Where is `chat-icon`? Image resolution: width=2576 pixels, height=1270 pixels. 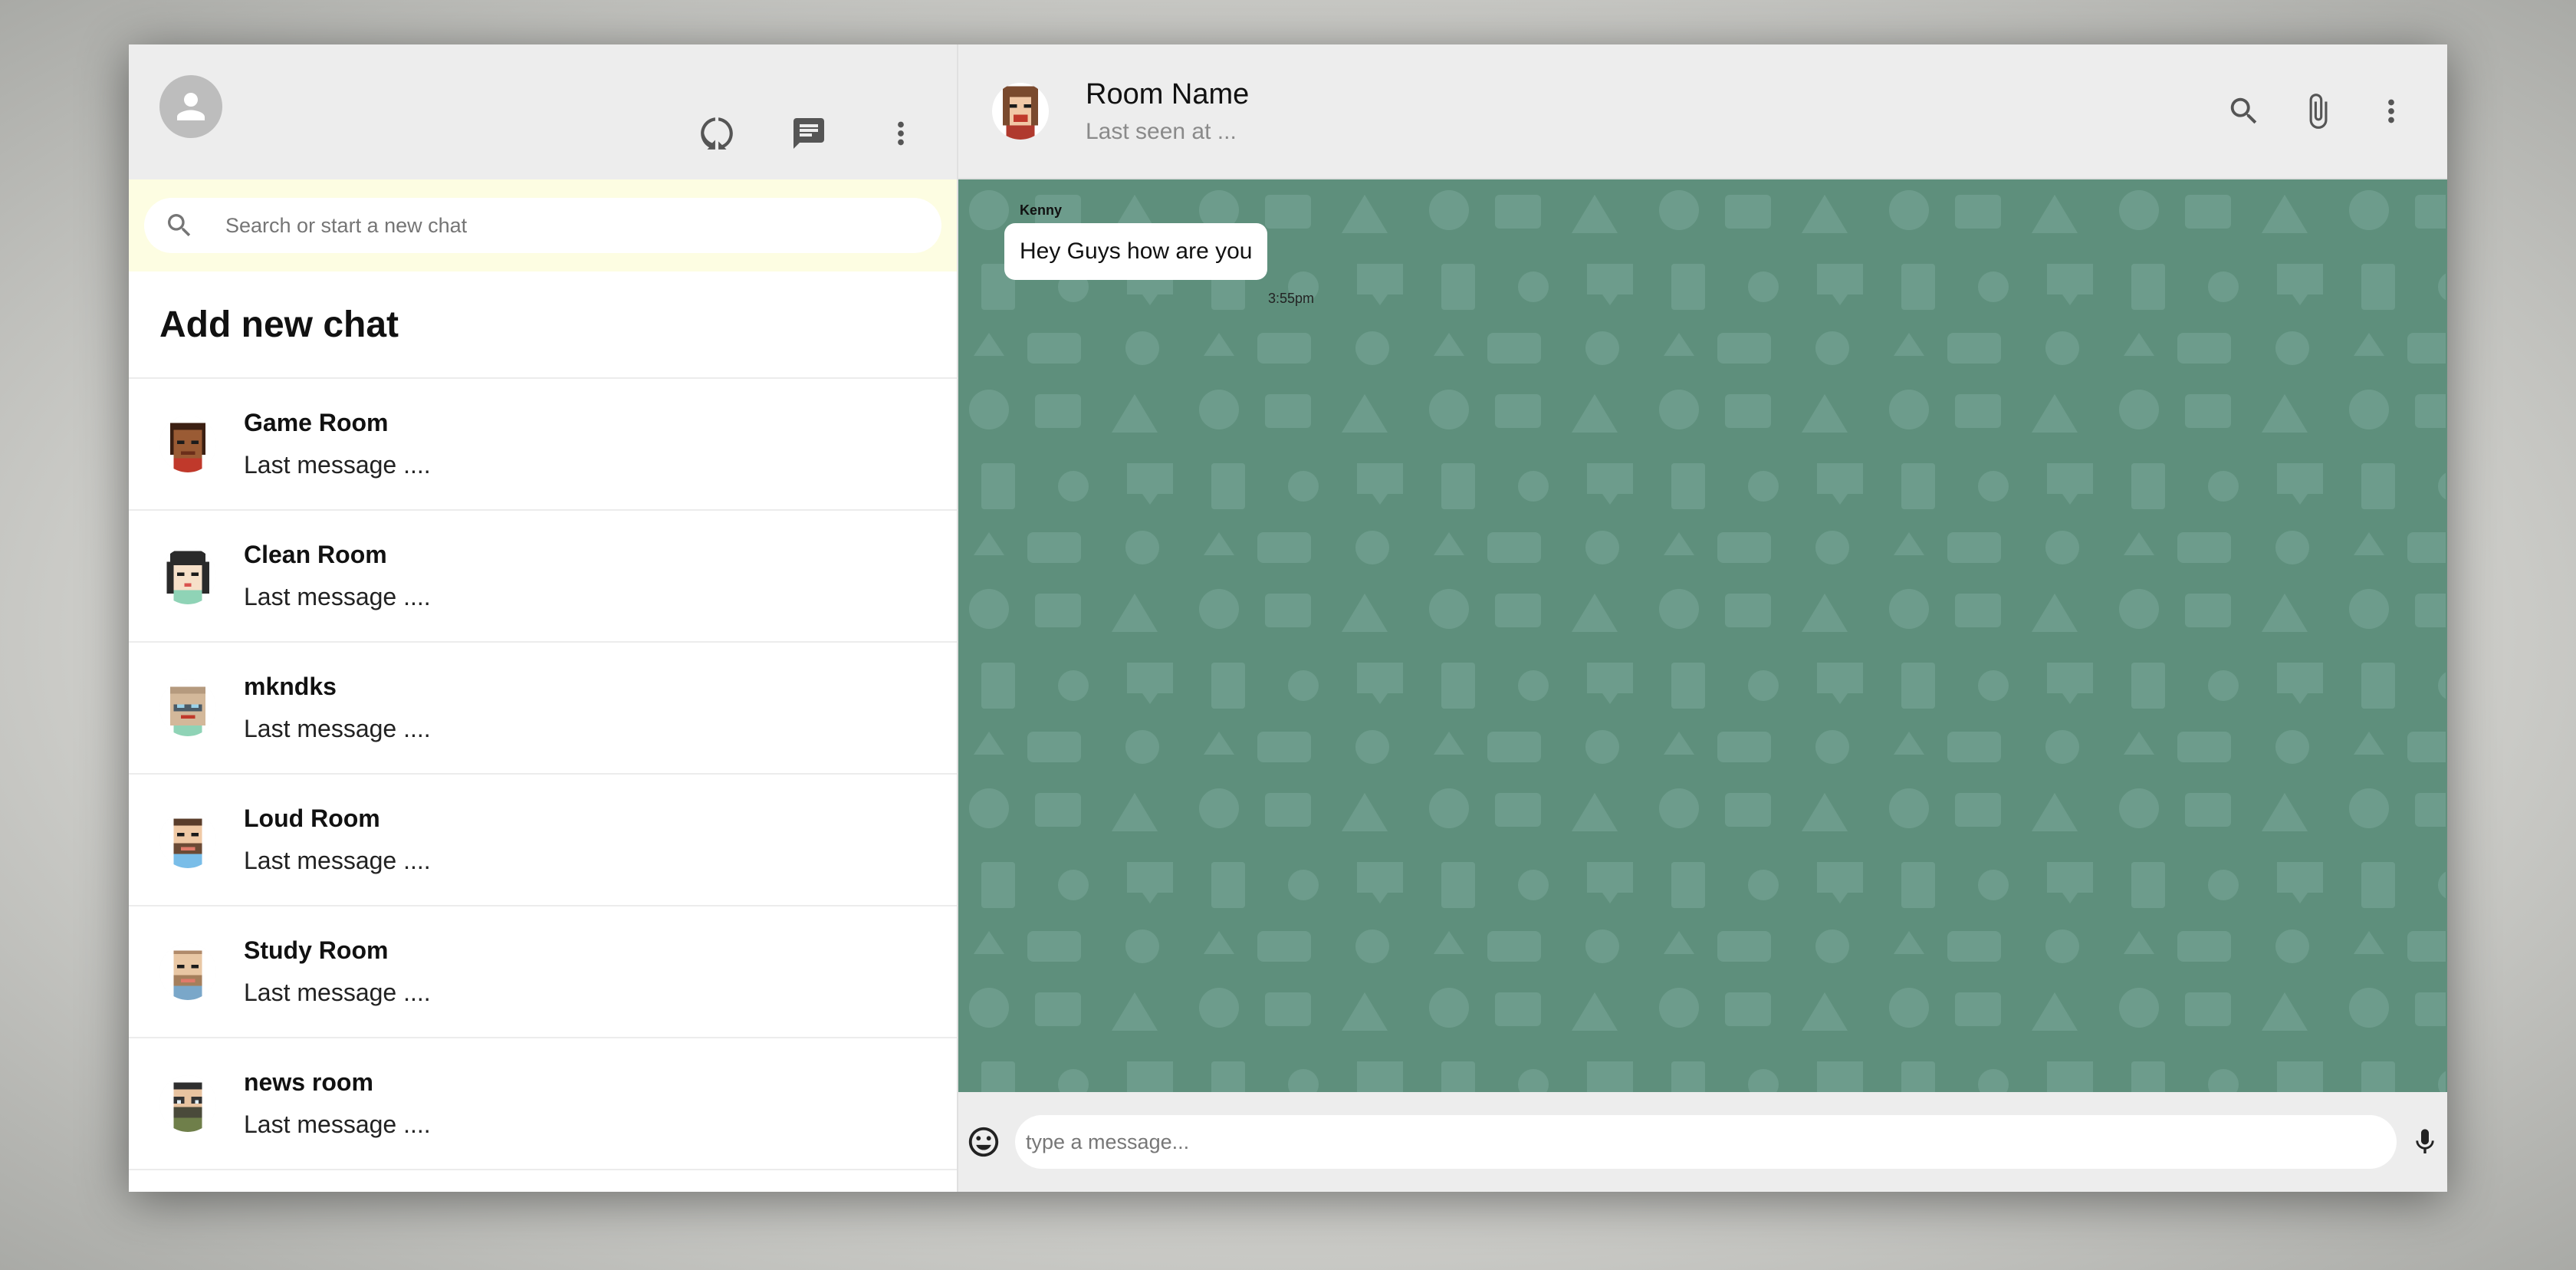 chat-icon is located at coordinates (809, 133).